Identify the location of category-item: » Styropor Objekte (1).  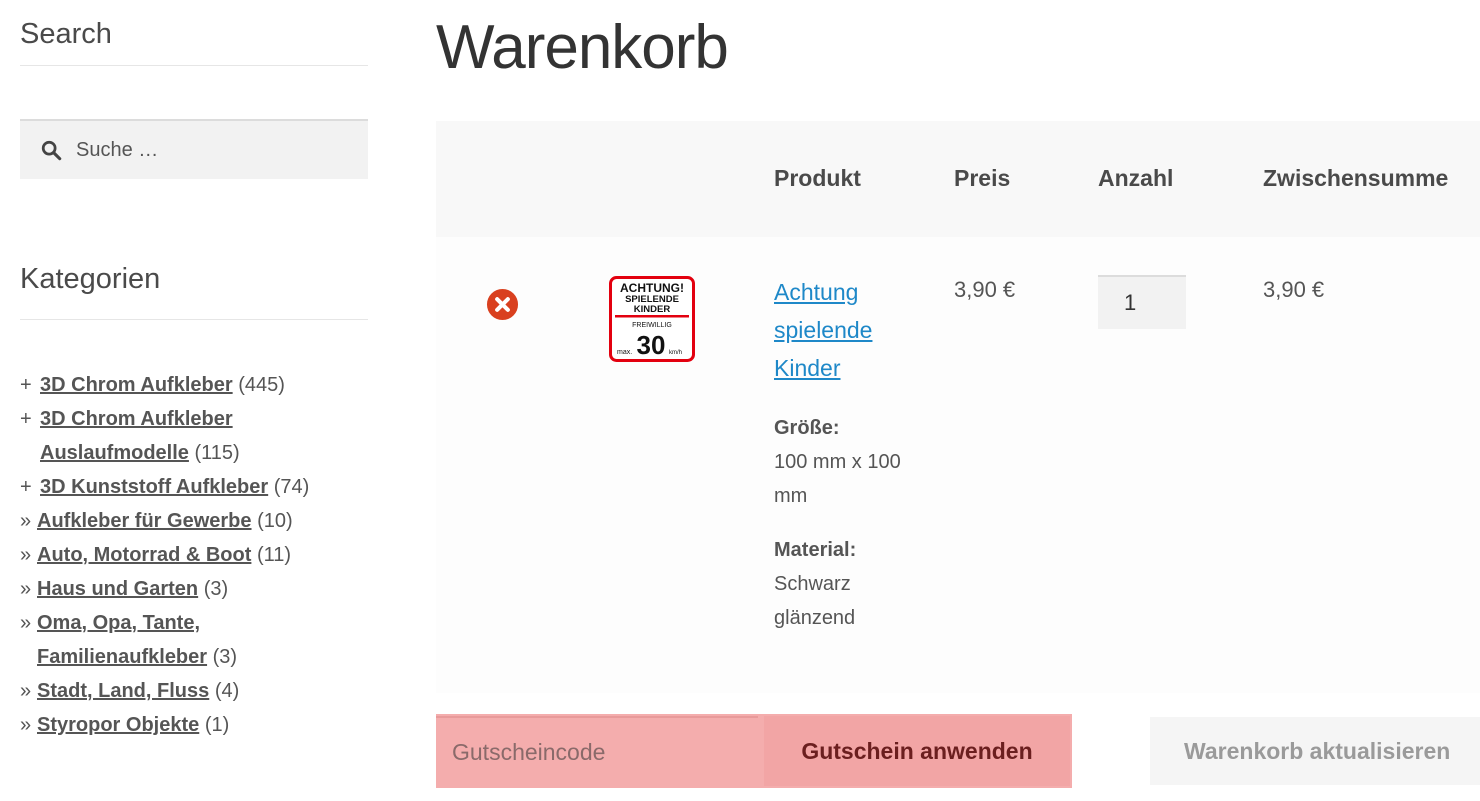
(194, 725).